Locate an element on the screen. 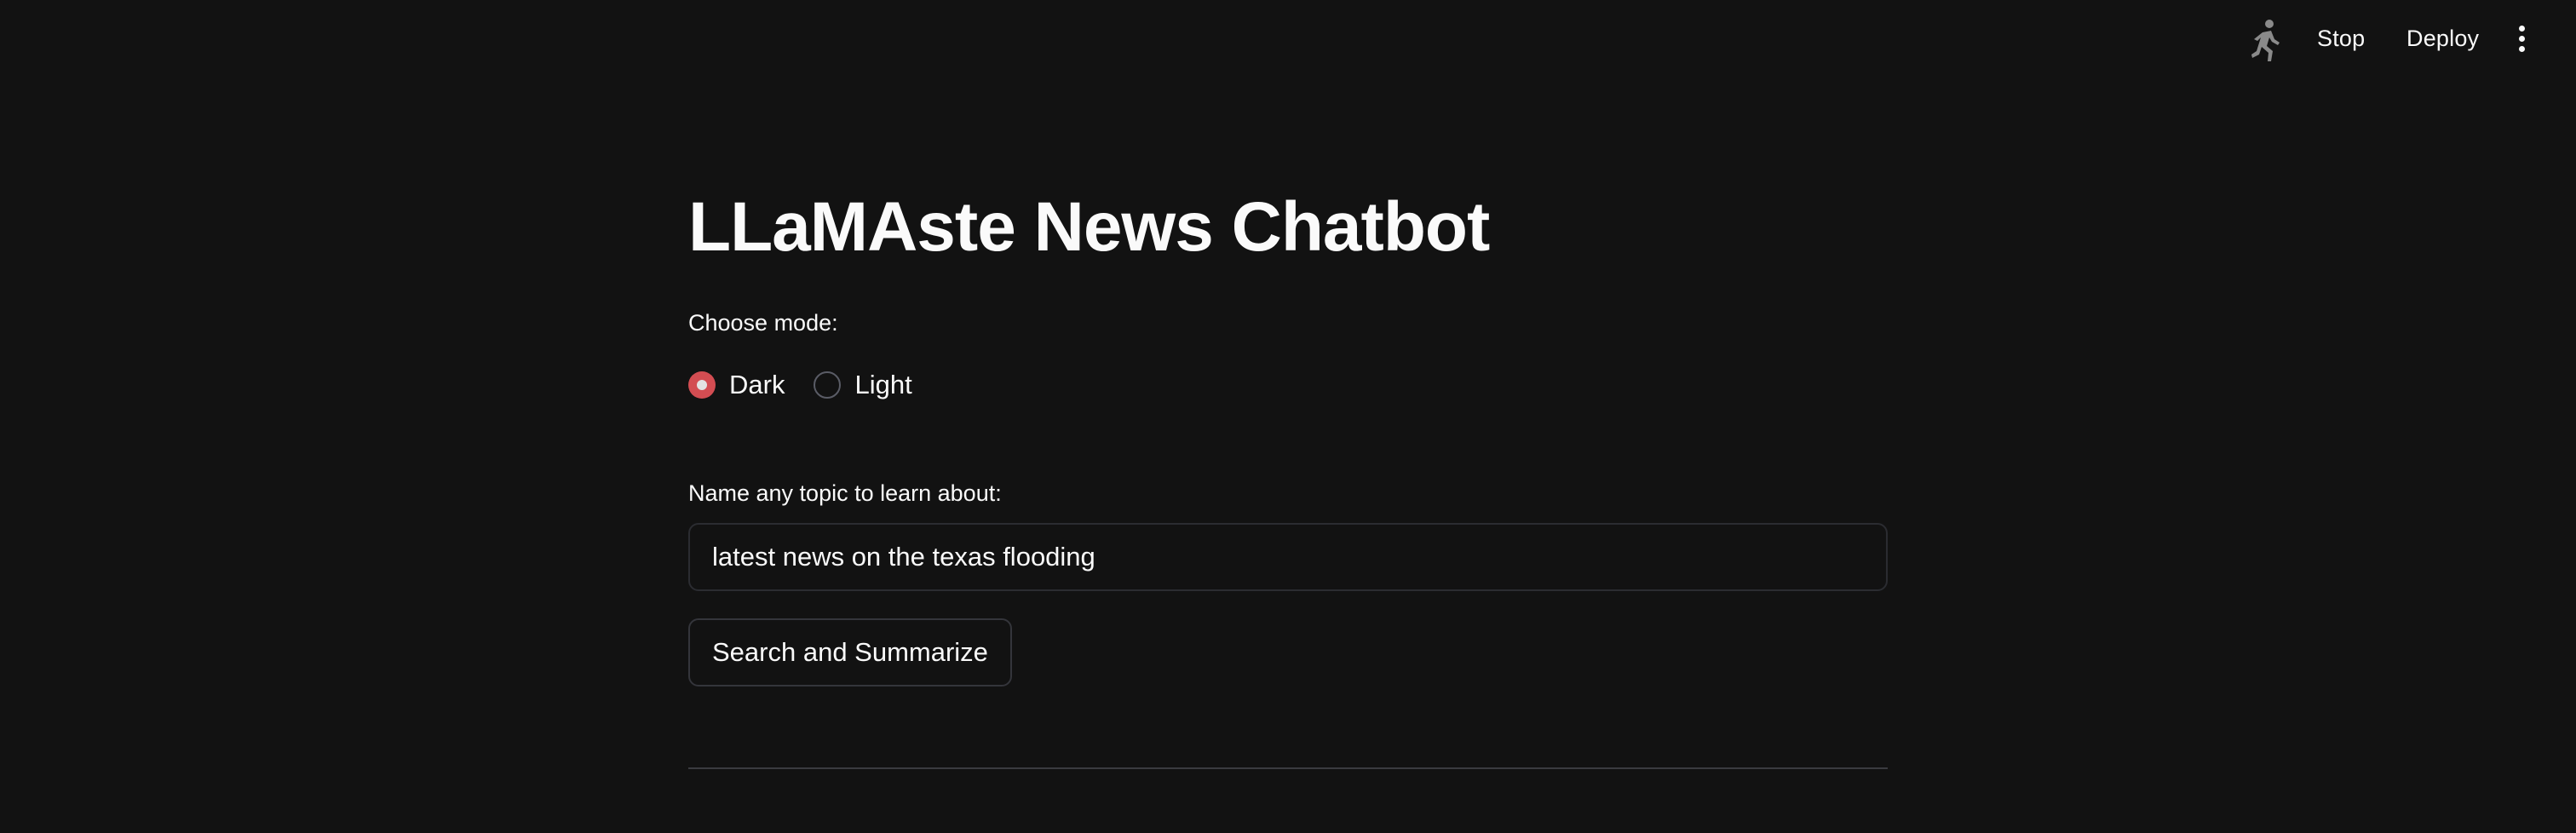 The height and width of the screenshot is (833, 2576). topic-label: Name any topic to learn about: is located at coordinates (845, 493).